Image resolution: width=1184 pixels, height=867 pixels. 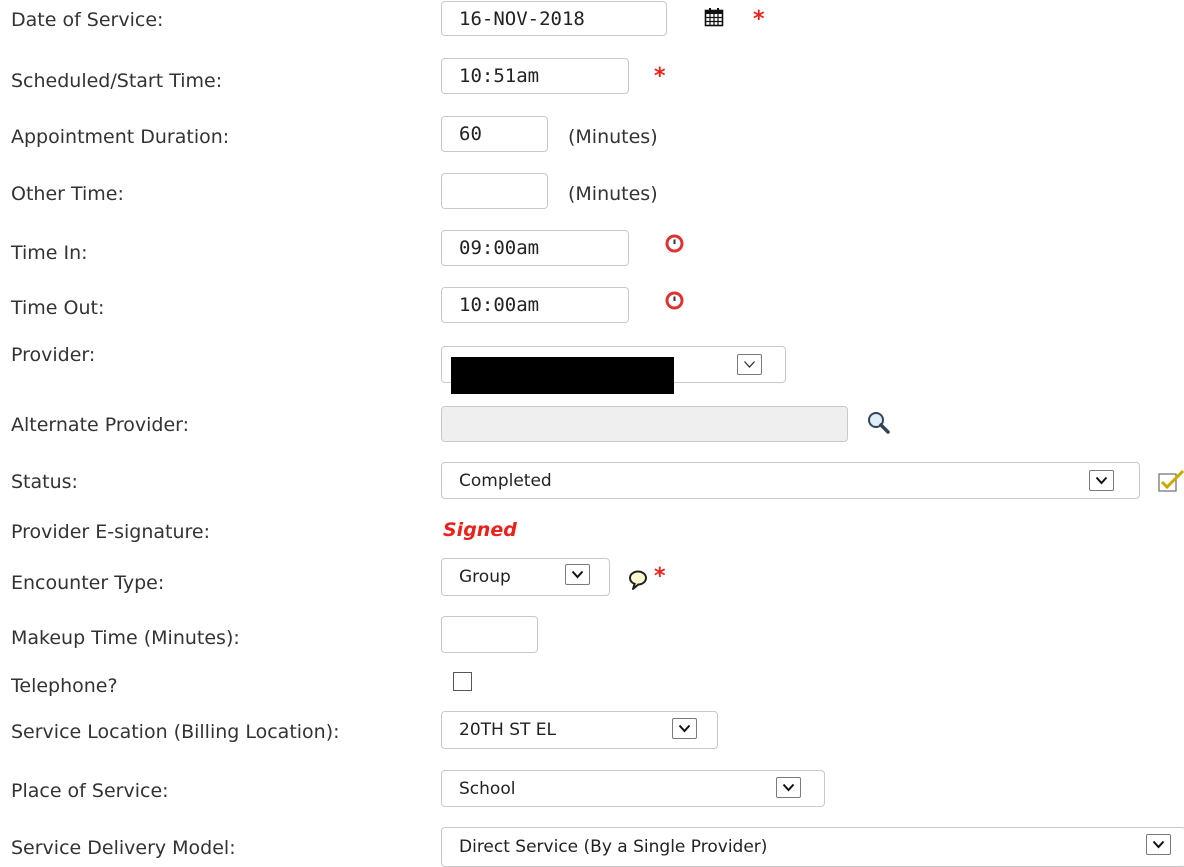 What do you see at coordinates (485, 577) in the screenshot?
I see `encounter-type-value: Group` at bounding box center [485, 577].